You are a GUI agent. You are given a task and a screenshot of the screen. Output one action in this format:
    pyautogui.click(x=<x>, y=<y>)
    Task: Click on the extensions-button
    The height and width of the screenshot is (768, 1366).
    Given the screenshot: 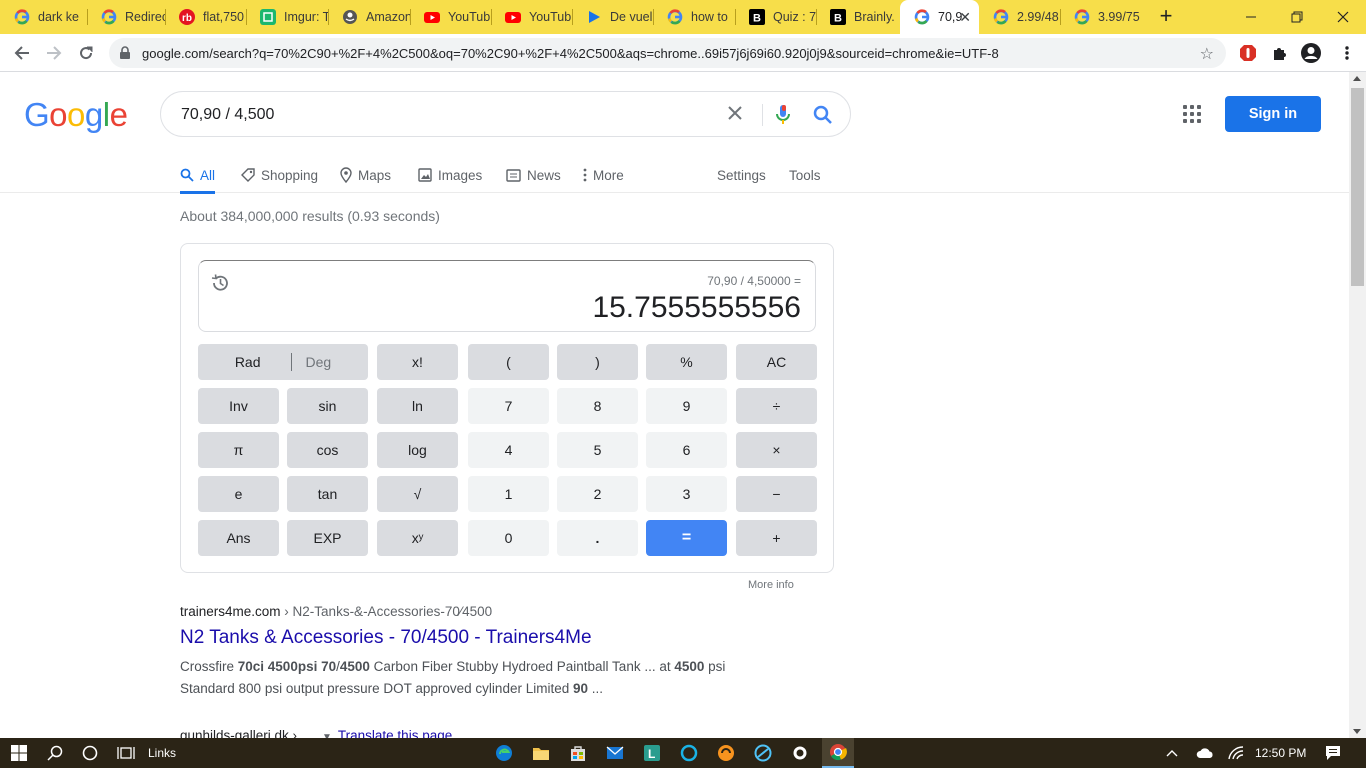 What is the action you would take?
    pyautogui.click(x=1280, y=53)
    